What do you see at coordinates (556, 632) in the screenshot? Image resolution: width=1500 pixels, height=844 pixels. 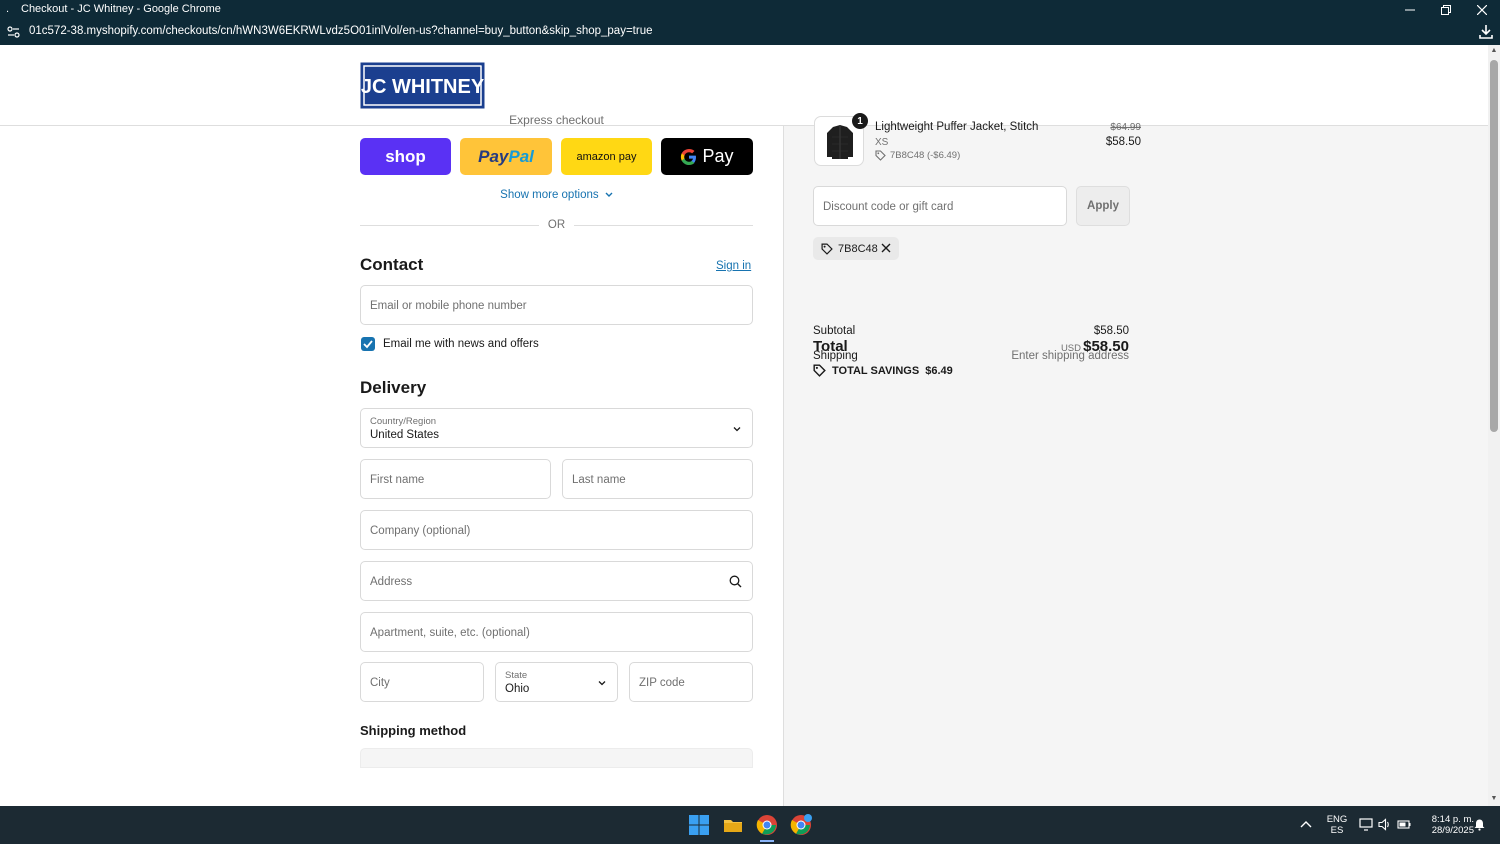 I see `apartment-field: Apartment, suite, etc. (optional)` at bounding box center [556, 632].